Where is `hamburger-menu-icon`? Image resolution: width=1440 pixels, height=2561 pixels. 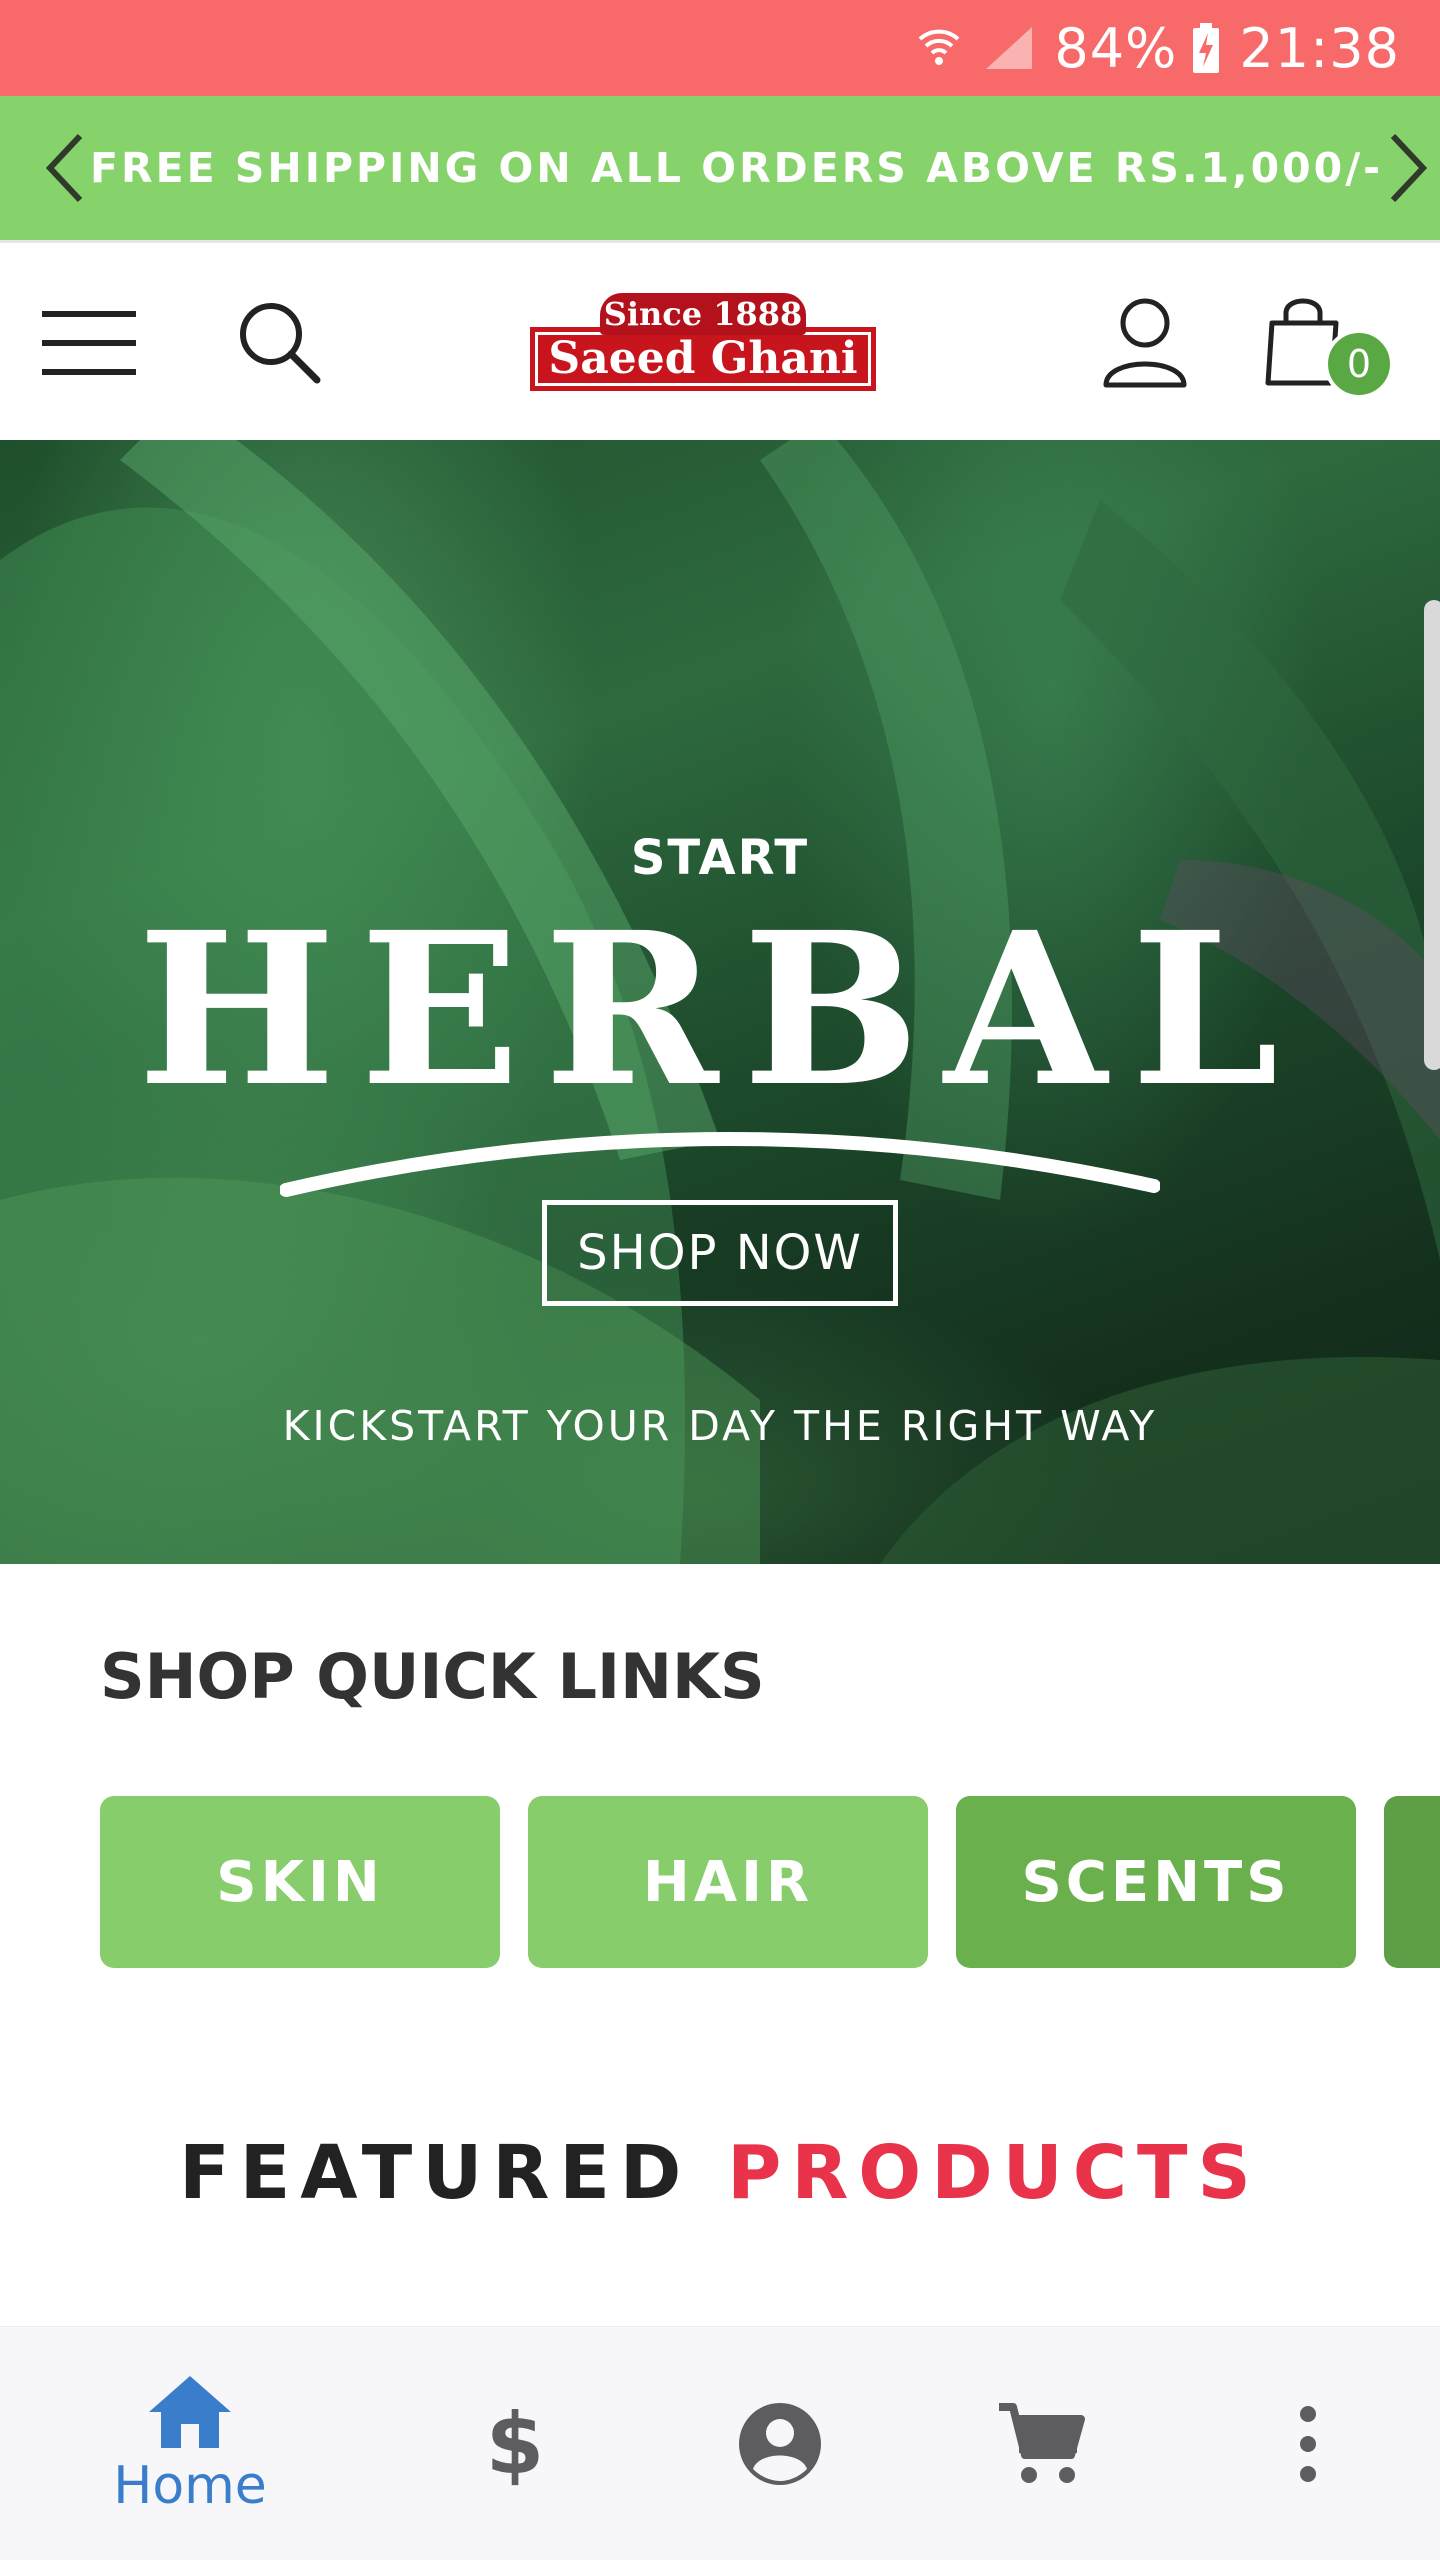
hamburger-menu-icon is located at coordinates (89, 343).